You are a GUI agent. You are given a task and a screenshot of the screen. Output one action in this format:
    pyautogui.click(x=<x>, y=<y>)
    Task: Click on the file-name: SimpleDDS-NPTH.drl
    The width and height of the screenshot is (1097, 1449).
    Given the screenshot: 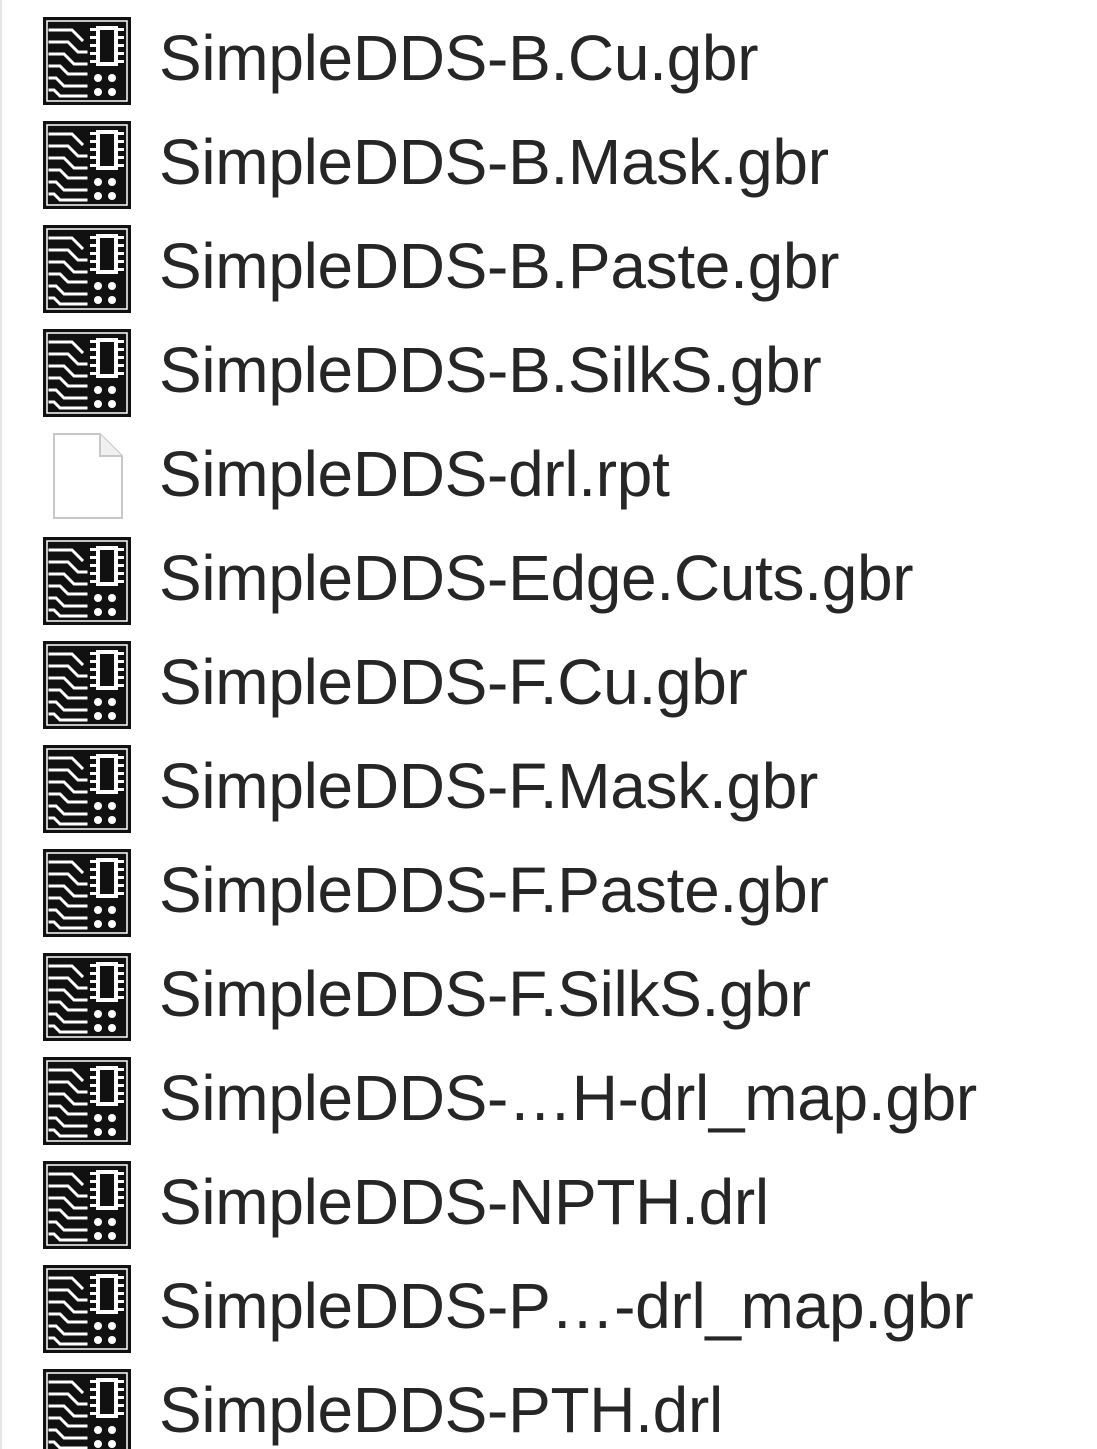 What is the action you would take?
    pyautogui.click(x=464, y=1202)
    